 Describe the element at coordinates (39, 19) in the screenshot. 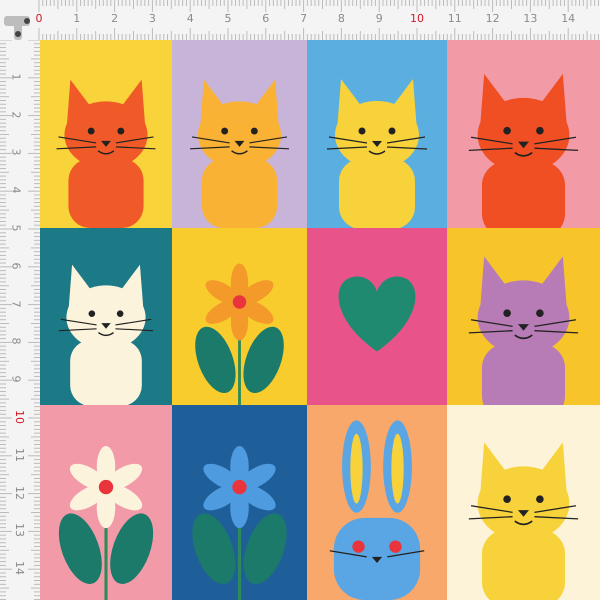

I see `ruler-number: 0` at that location.